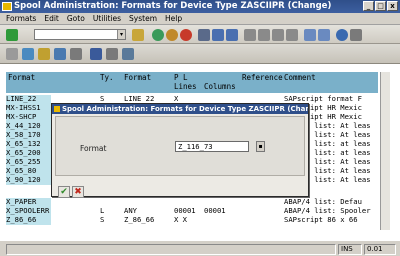 The height and width of the screenshot is (256, 400). Describe the element at coordinates (44, 54) in the screenshot. I see `create-icon` at that location.